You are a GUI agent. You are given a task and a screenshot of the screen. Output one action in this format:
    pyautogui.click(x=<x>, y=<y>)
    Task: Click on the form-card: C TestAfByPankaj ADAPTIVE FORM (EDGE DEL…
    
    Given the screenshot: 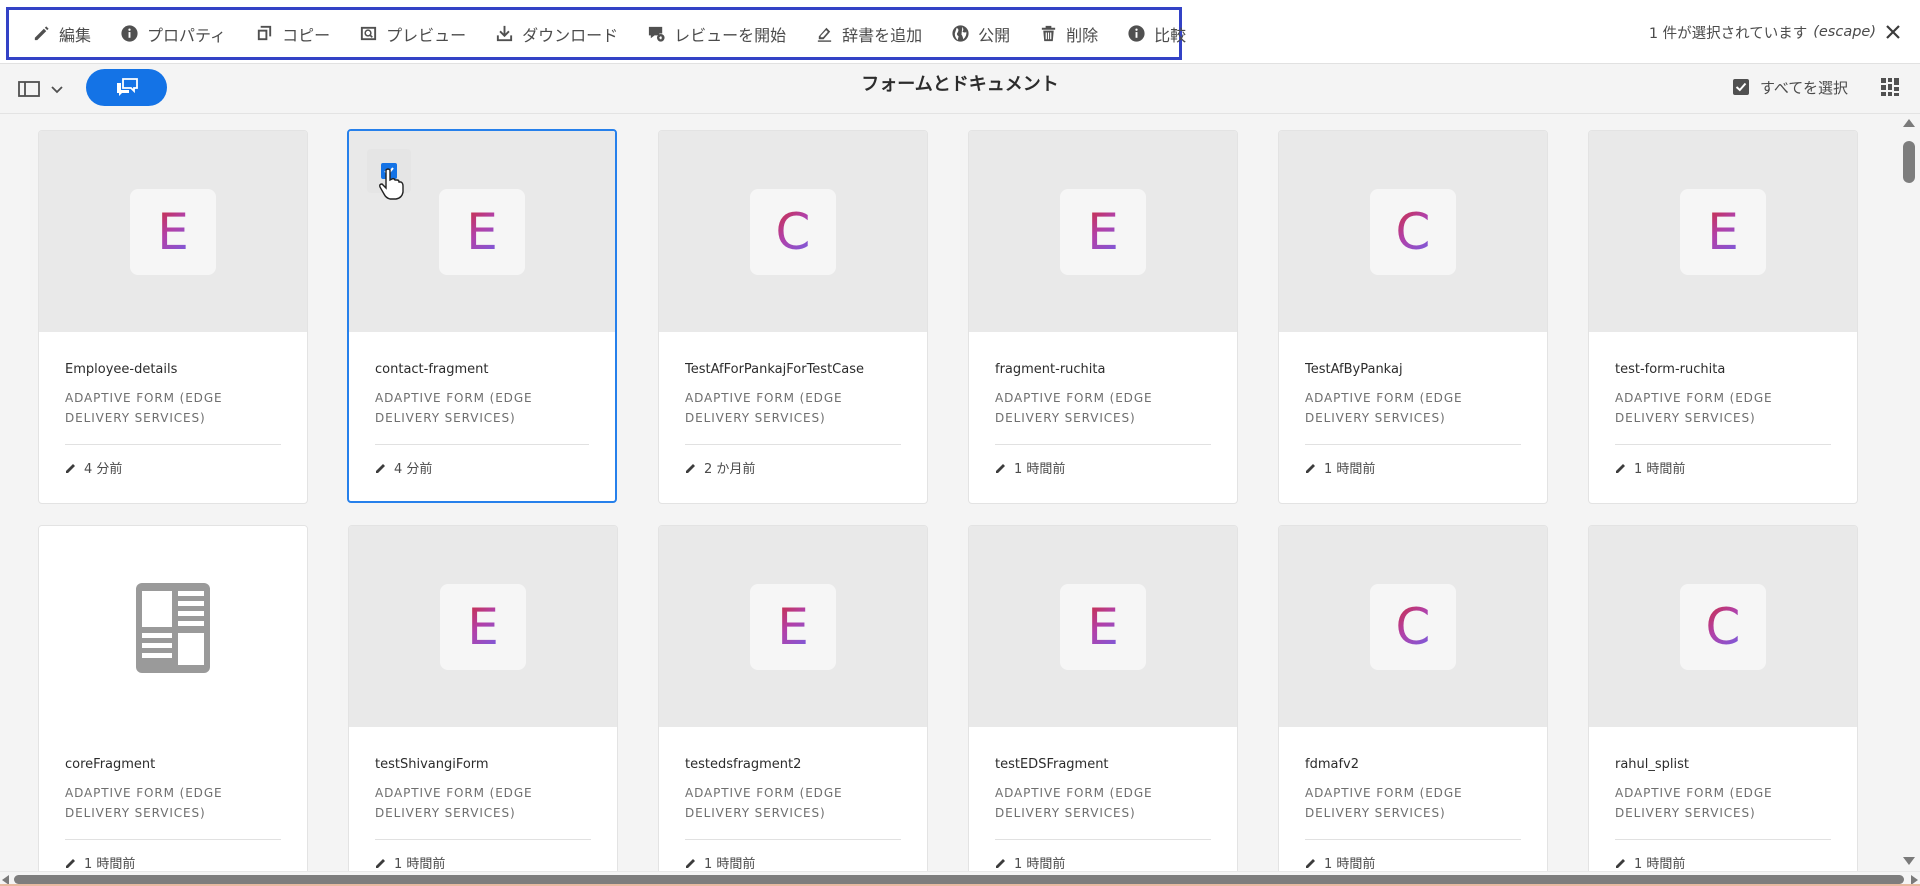 What is the action you would take?
    pyautogui.click(x=1413, y=317)
    